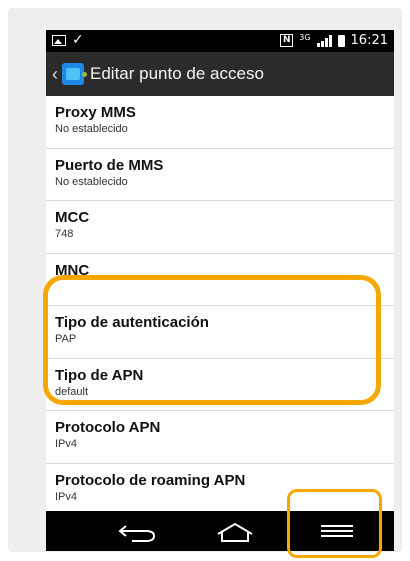 The image size is (410, 561). Describe the element at coordinates (177, 73) in the screenshot. I see `page-title: Editar punto de acceso` at that location.